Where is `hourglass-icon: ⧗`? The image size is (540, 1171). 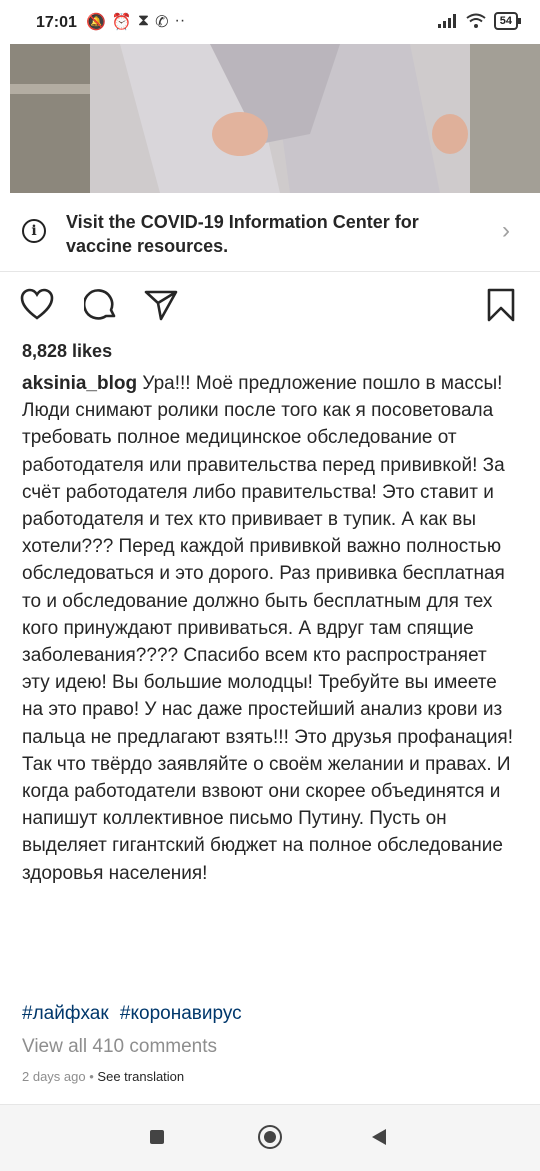
hourglass-icon: ⧗ is located at coordinates (143, 20).